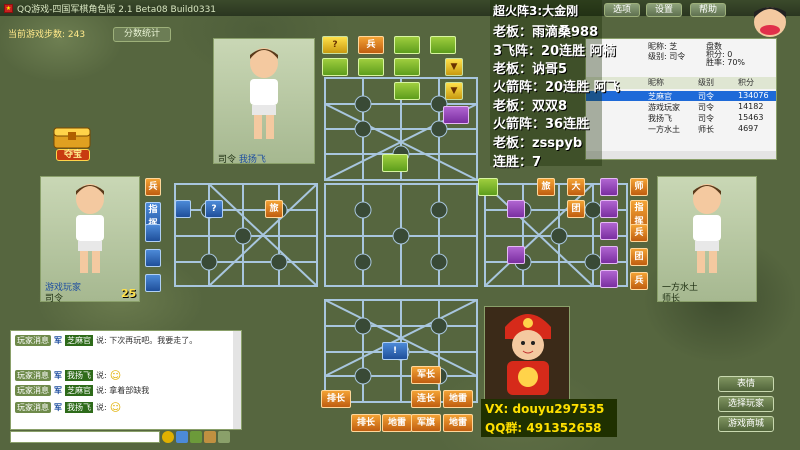 The height and width of the screenshot is (450, 800). Describe the element at coordinates (681, 107) in the screenshot. I see `player-list-row: 游戏玩家 司令 14182` at that location.